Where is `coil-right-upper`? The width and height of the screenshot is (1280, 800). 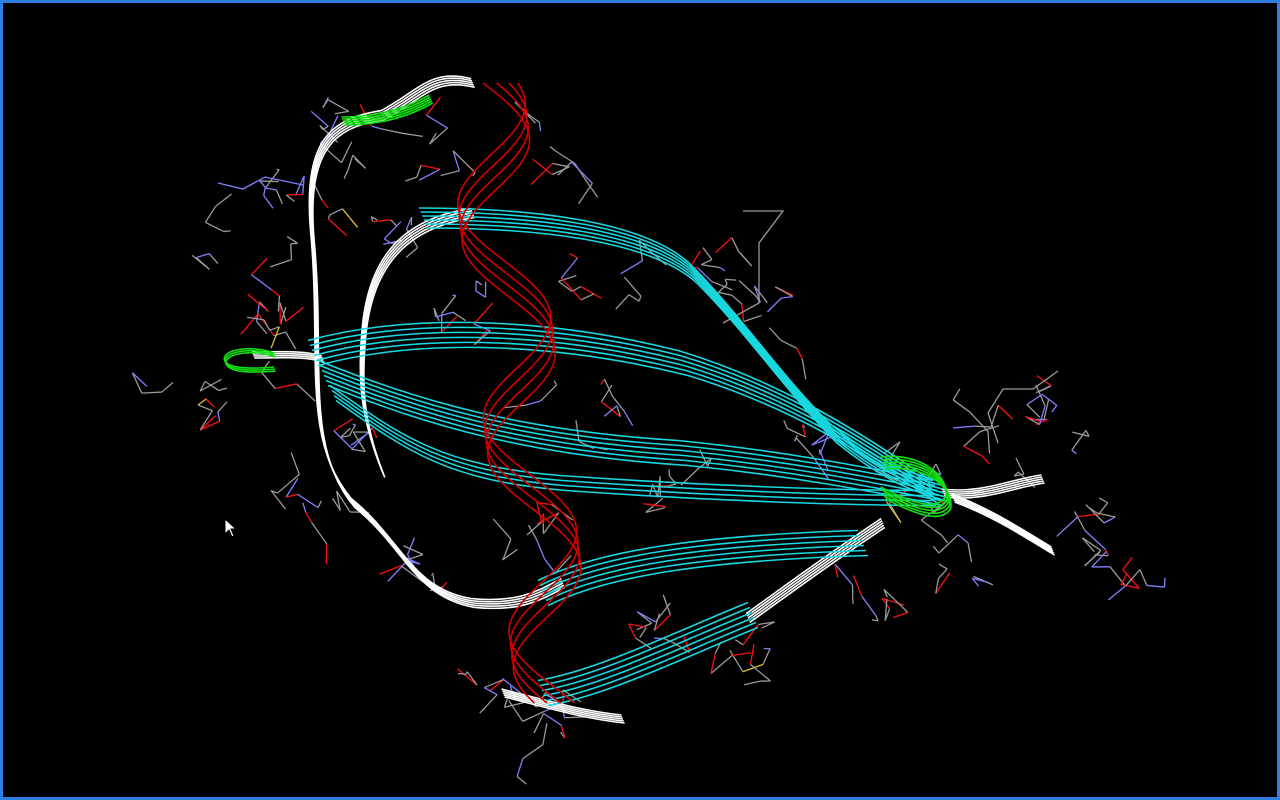
coil-right-upper is located at coordinates (993, 486).